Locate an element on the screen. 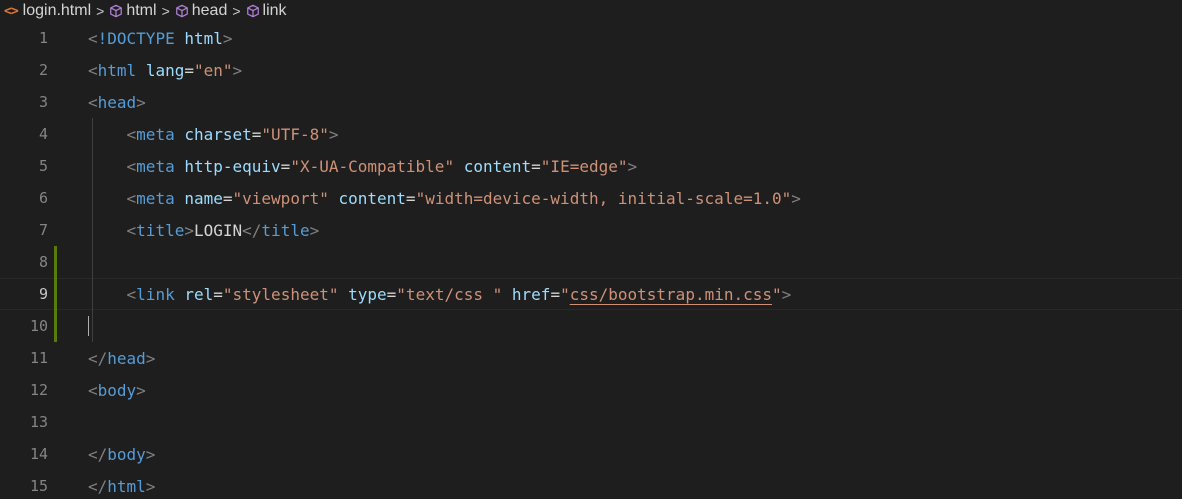 Image resolution: width=1182 pixels, height=499 pixels. line-number: 2 is located at coordinates (43, 70).